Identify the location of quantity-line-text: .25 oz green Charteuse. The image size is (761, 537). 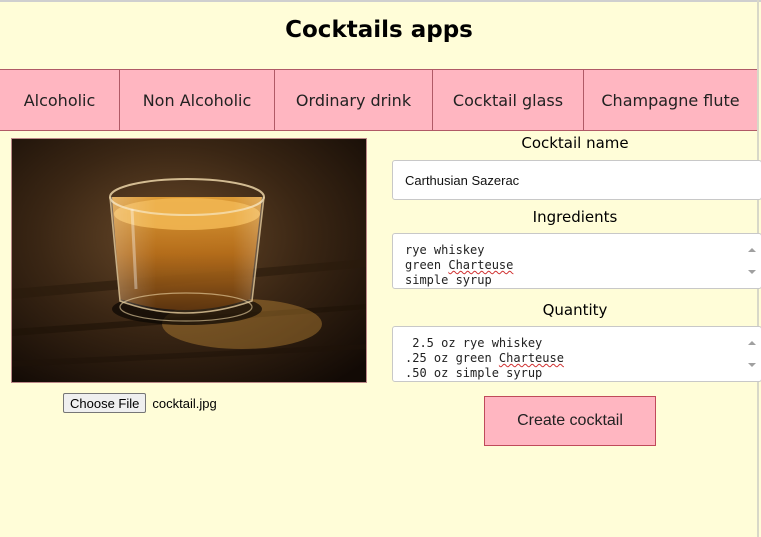
(484, 358).